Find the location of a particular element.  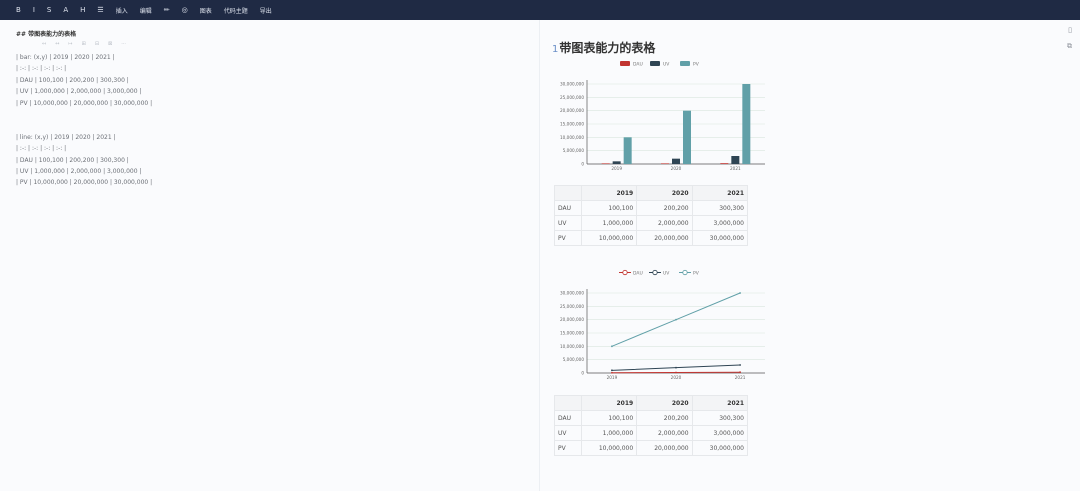

delete-icon: ⊠ is located at coordinates (110, 44).